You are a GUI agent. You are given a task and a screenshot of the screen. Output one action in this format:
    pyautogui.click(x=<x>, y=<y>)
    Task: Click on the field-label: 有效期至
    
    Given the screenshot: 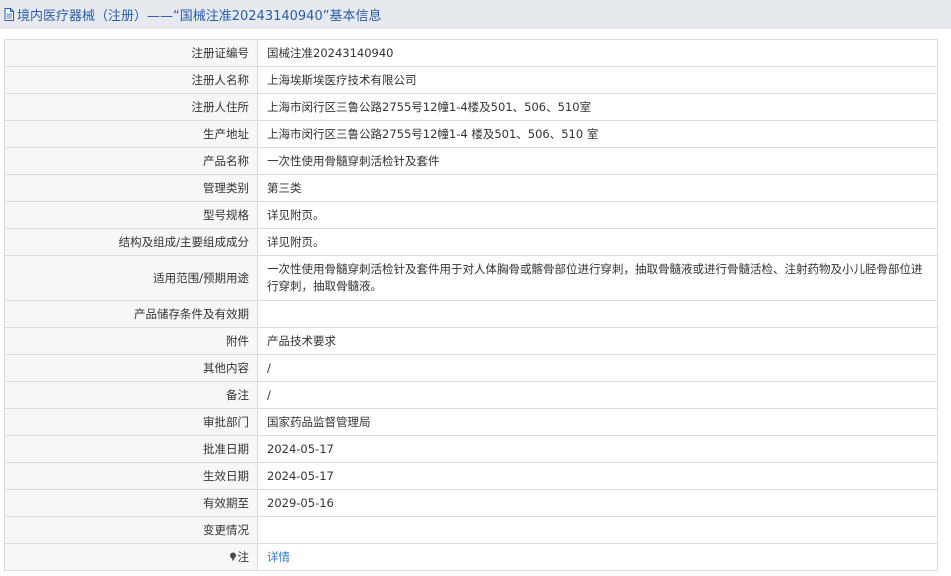 What is the action you would take?
    pyautogui.click(x=131, y=503)
    